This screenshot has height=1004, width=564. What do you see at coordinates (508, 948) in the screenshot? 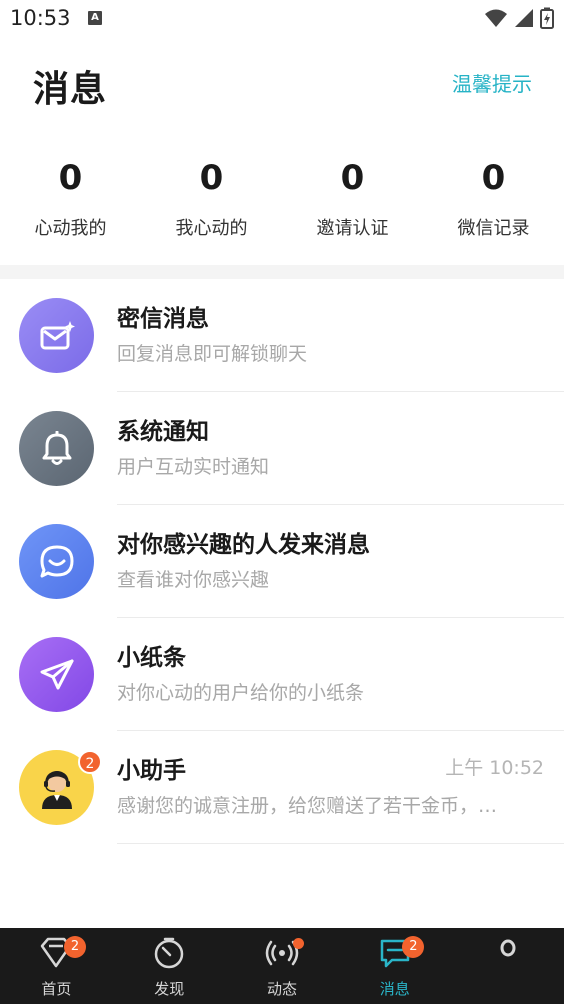
I see `profile-icon` at bounding box center [508, 948].